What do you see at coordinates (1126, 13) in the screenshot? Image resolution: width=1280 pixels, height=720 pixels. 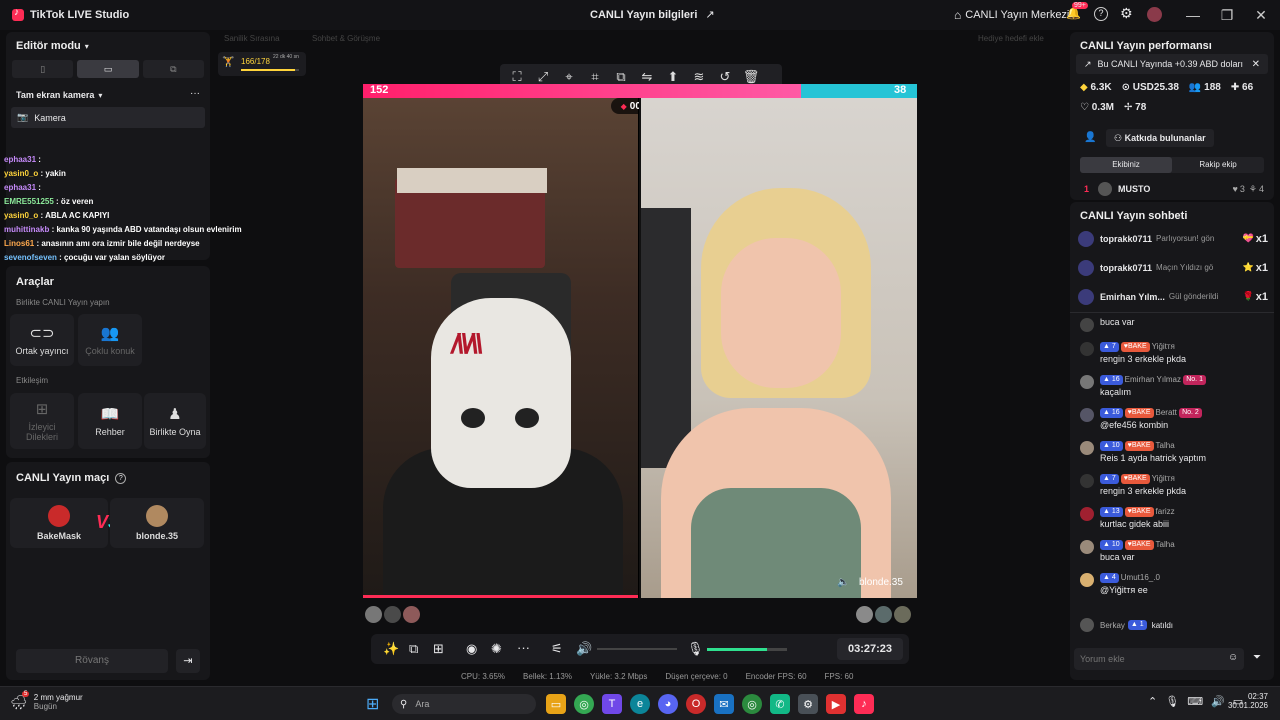 I see `settings-gear-icon: ⚙` at bounding box center [1126, 13].